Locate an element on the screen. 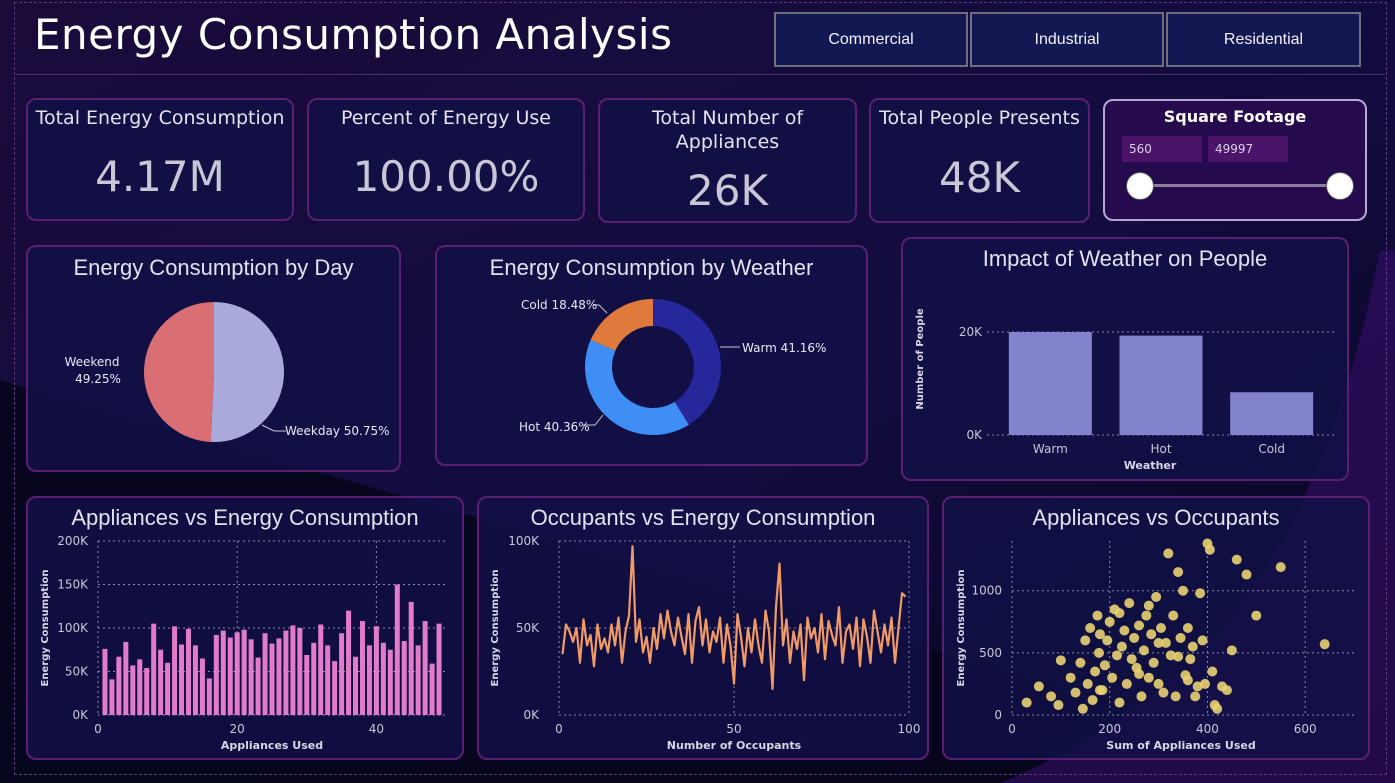 The height and width of the screenshot is (783, 1395). label-weekend-percent: 49.25% is located at coordinates (98, 379).